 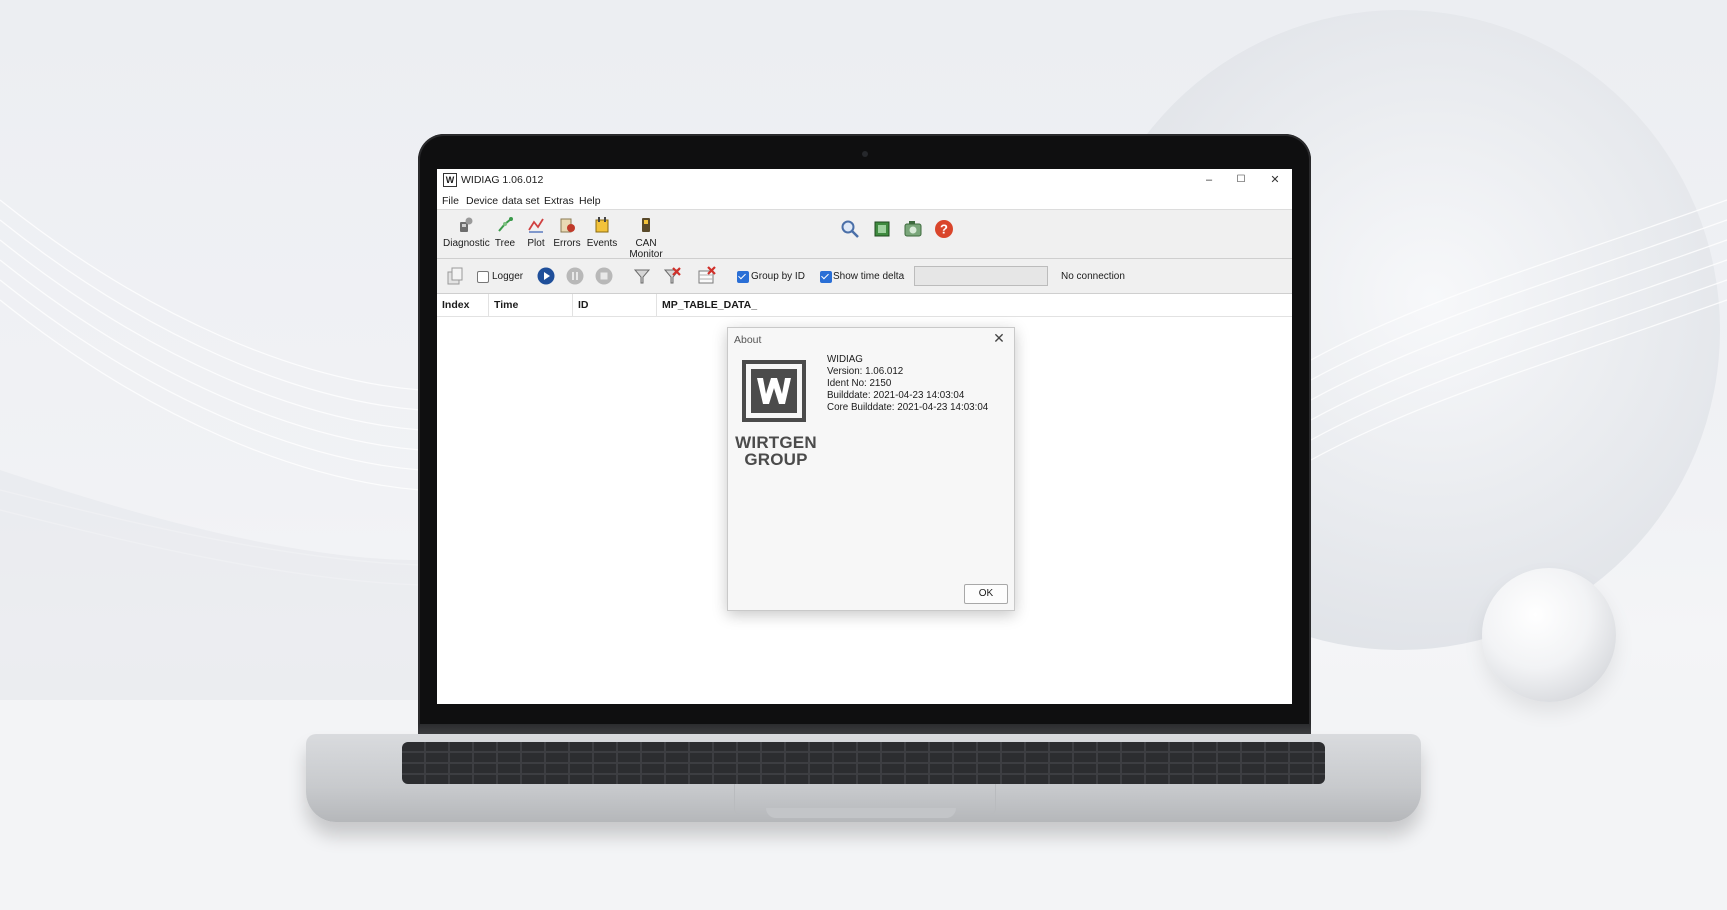 What do you see at coordinates (743, 277) in the screenshot?
I see `group-by-id-checkbox` at bounding box center [743, 277].